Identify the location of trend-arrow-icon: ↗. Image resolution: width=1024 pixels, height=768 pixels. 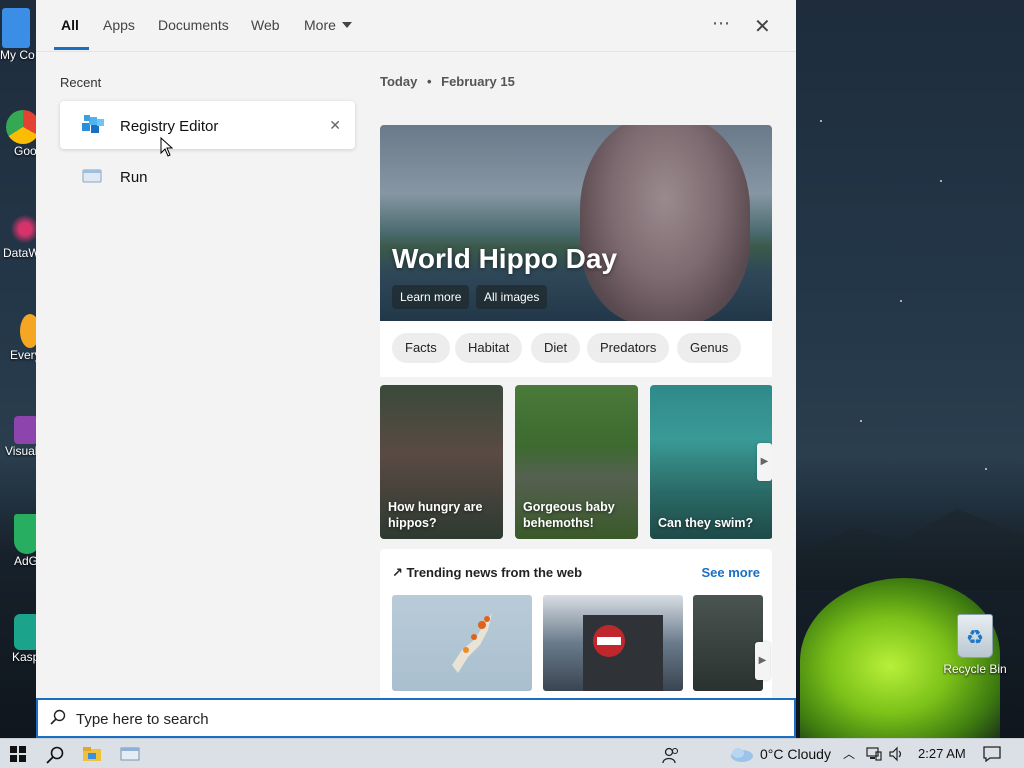
(397, 572).